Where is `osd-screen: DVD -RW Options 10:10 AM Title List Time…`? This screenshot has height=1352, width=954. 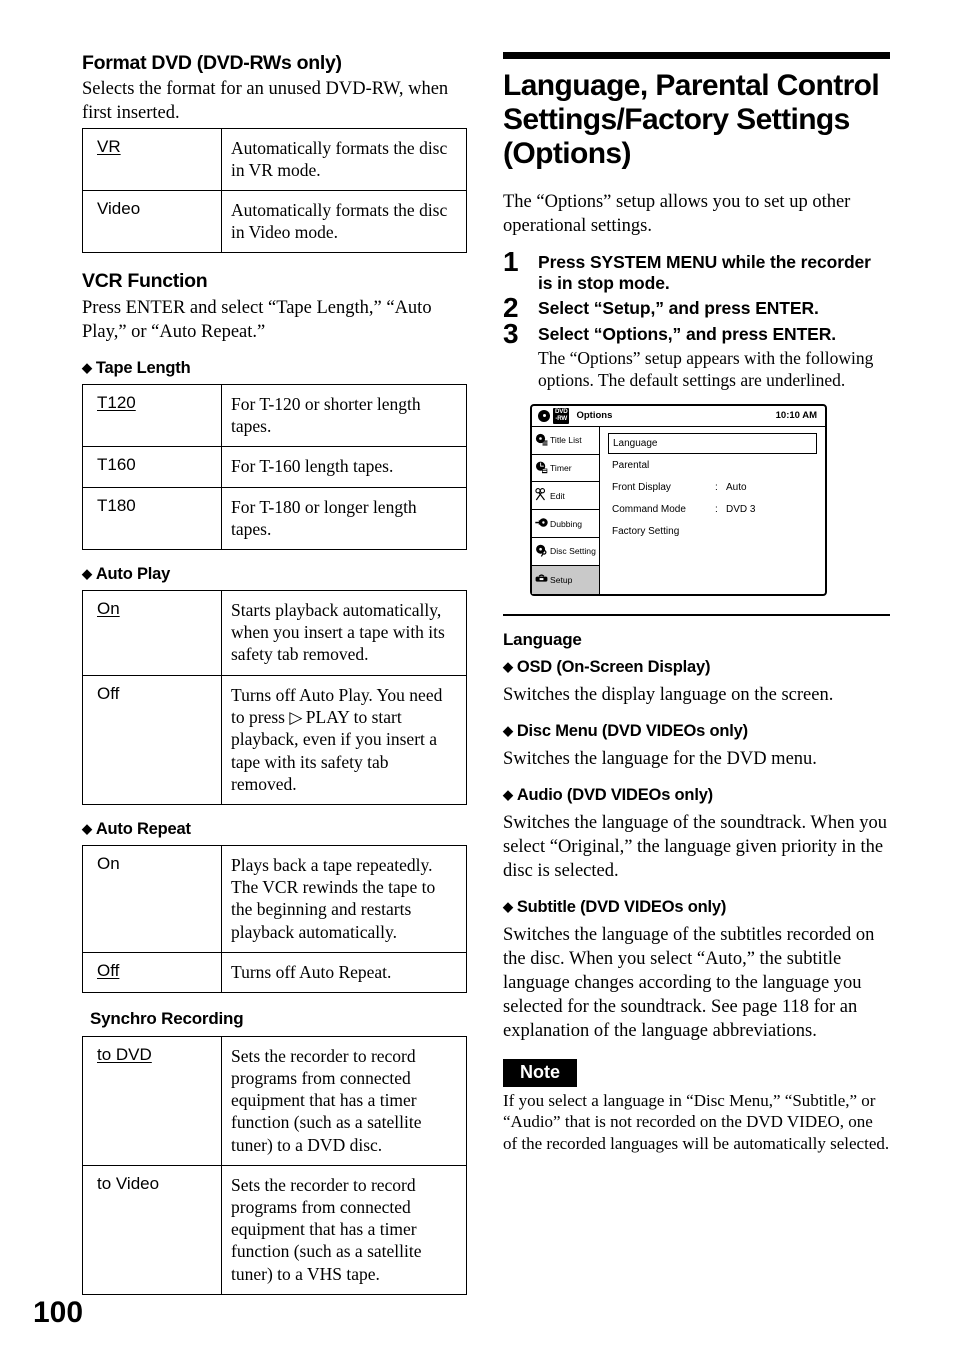 osd-screen: DVD -RW Options 10:10 AM Title List Time… is located at coordinates (678, 499).